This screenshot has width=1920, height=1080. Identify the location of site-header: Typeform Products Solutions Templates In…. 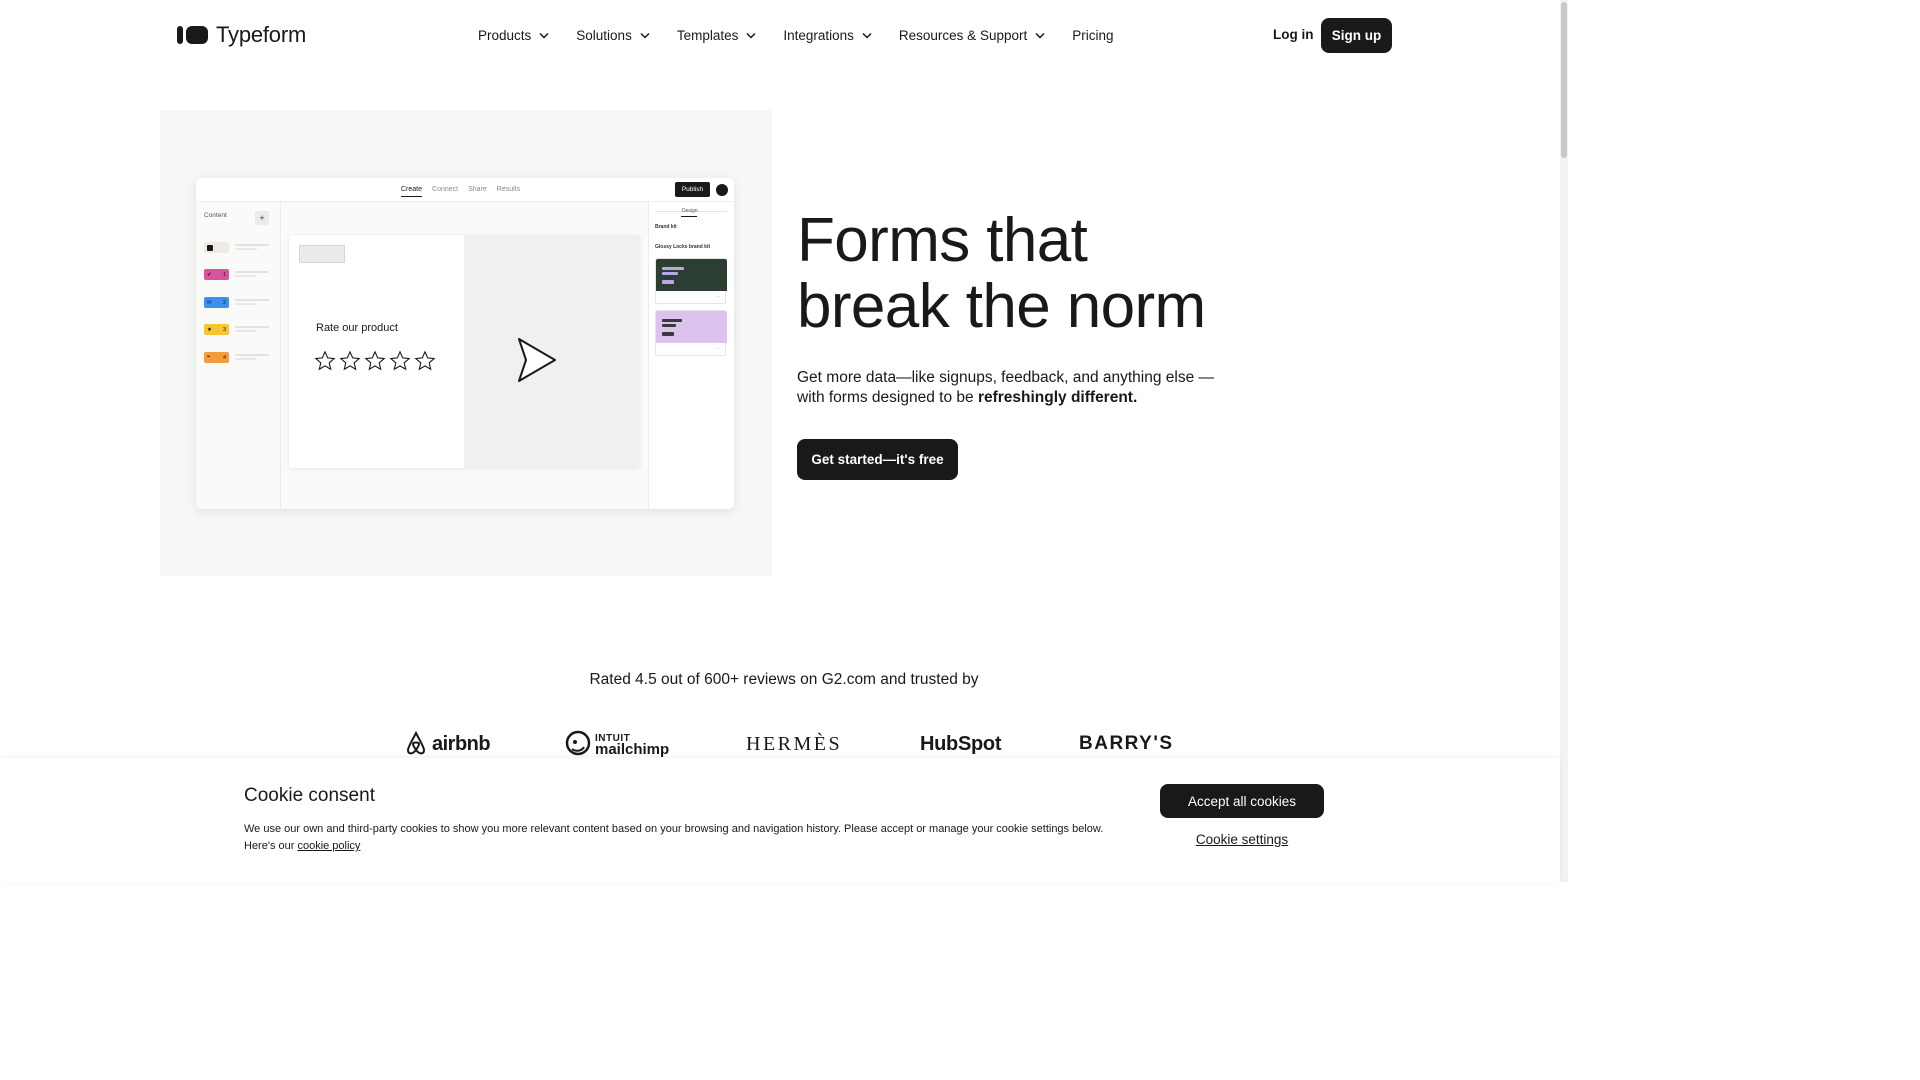
(784, 35).